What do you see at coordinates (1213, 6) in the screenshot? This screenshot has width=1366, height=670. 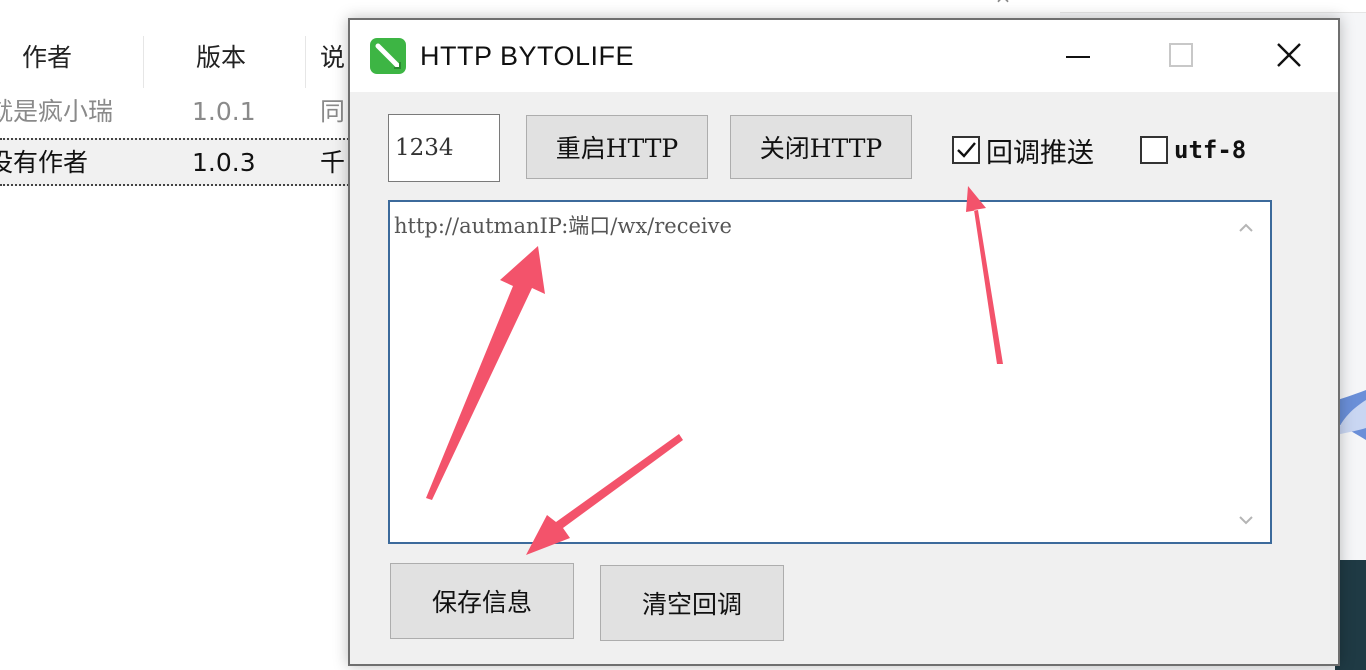 I see `background-card-edge` at bounding box center [1213, 6].